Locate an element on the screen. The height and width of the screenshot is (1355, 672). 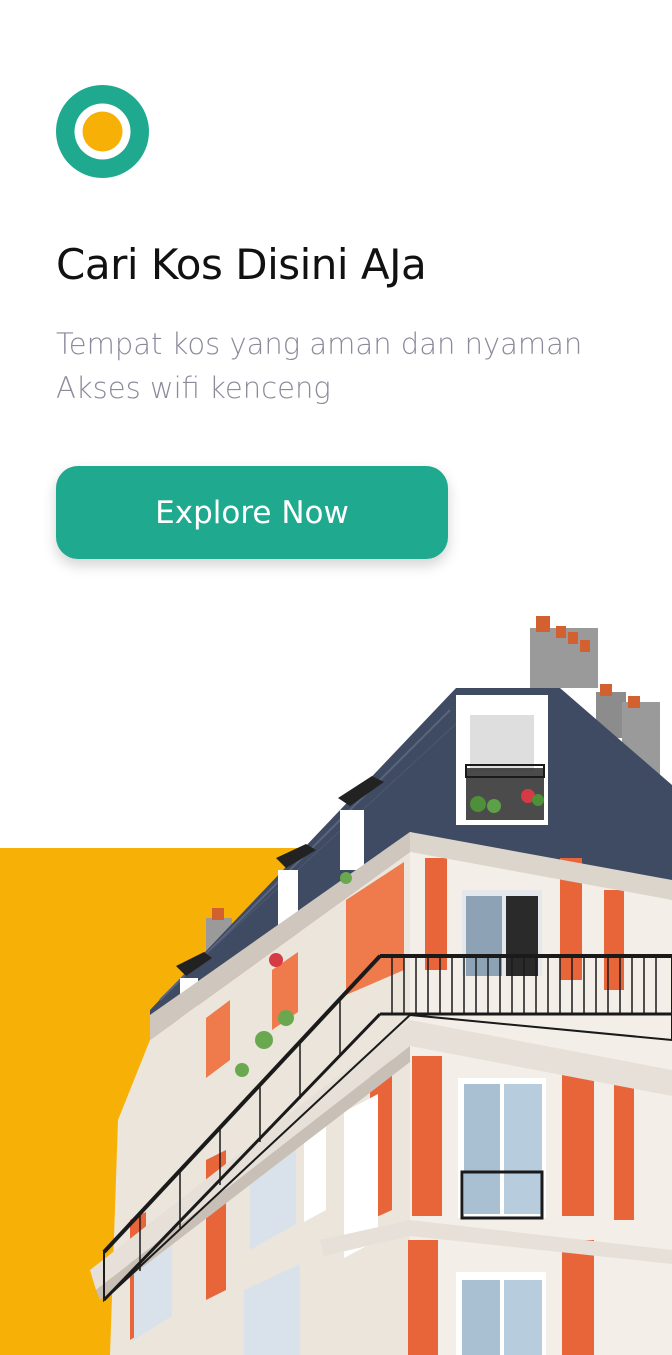
app-logo is located at coordinates (102, 131).